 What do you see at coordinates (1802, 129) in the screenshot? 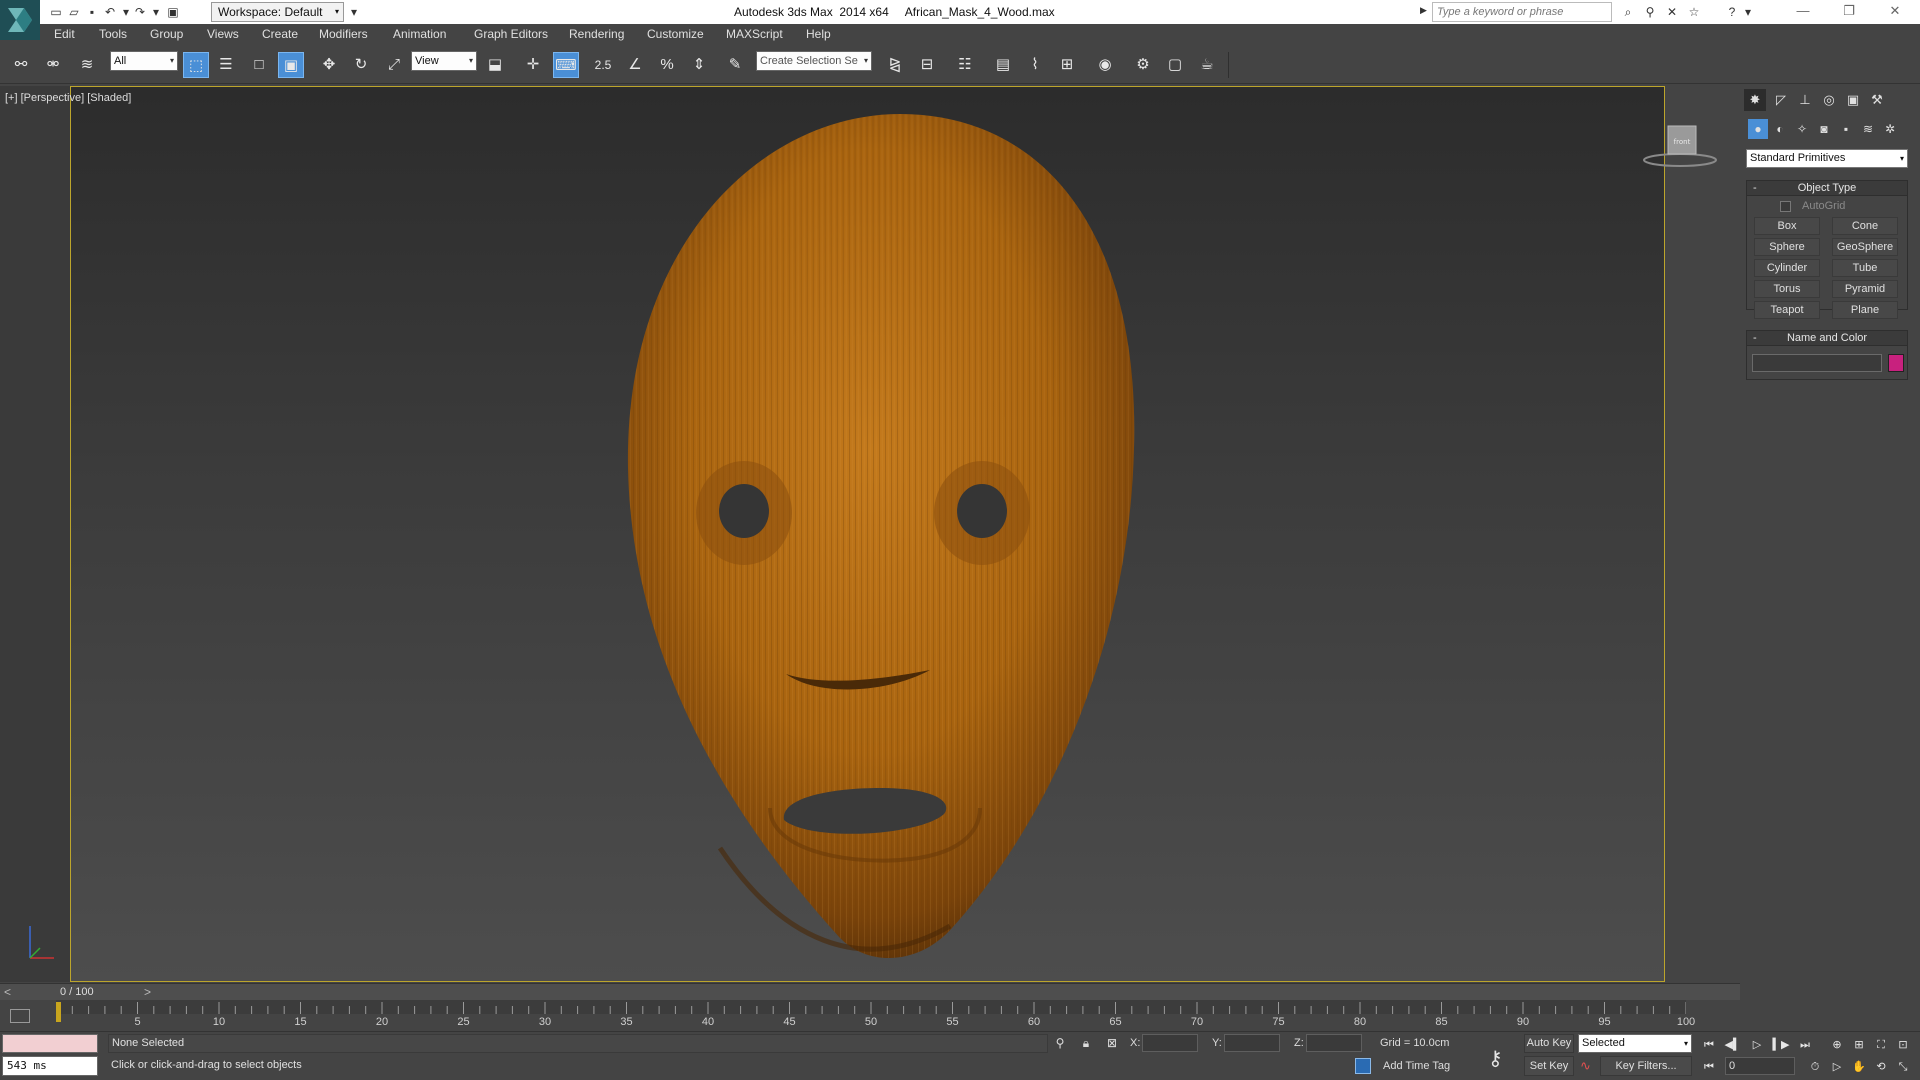
I see `lights-icon: ✧` at bounding box center [1802, 129].